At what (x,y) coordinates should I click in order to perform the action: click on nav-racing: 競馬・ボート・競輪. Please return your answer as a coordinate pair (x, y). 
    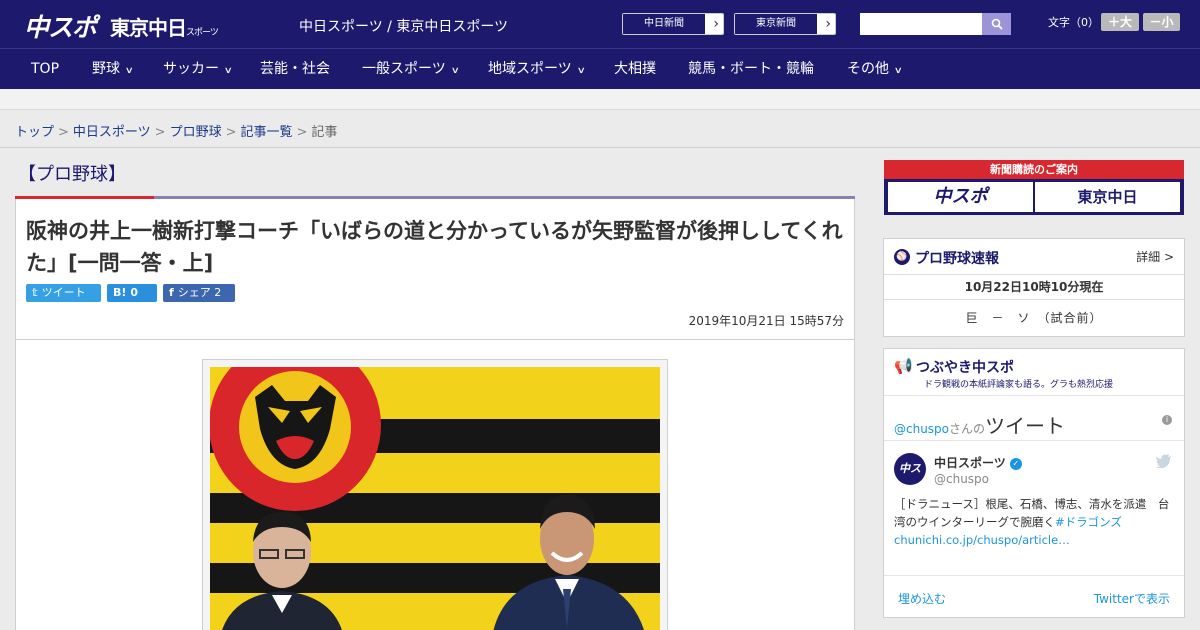
    Looking at the image, I should click on (751, 69).